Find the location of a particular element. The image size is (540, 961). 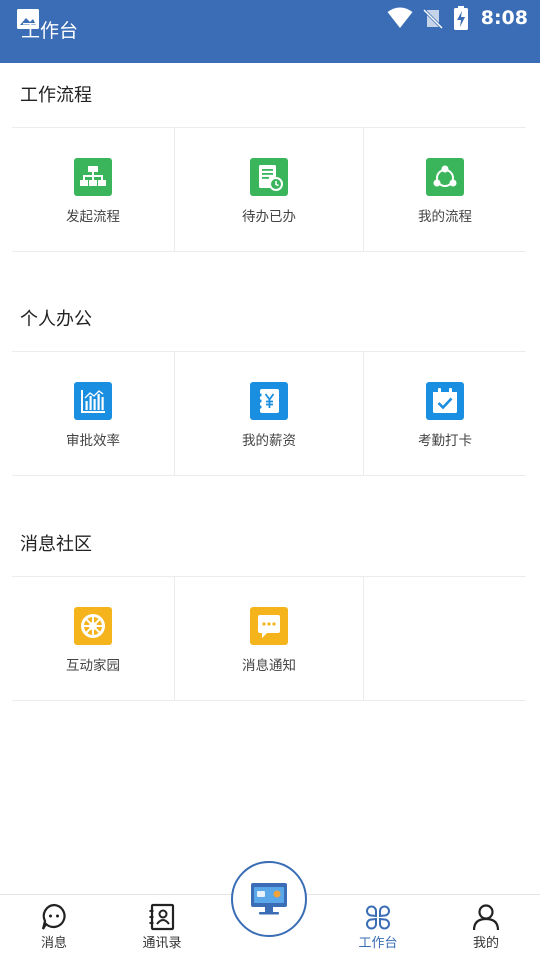

yen-icon is located at coordinates (268, 401).